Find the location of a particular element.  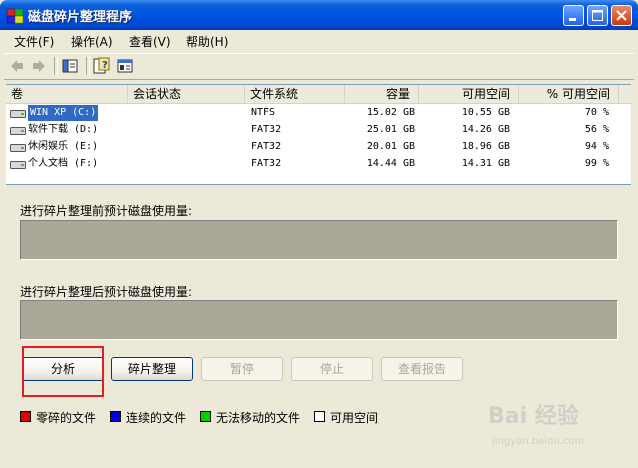

volume-capacity: 25.01 GB is located at coordinates (390, 129).